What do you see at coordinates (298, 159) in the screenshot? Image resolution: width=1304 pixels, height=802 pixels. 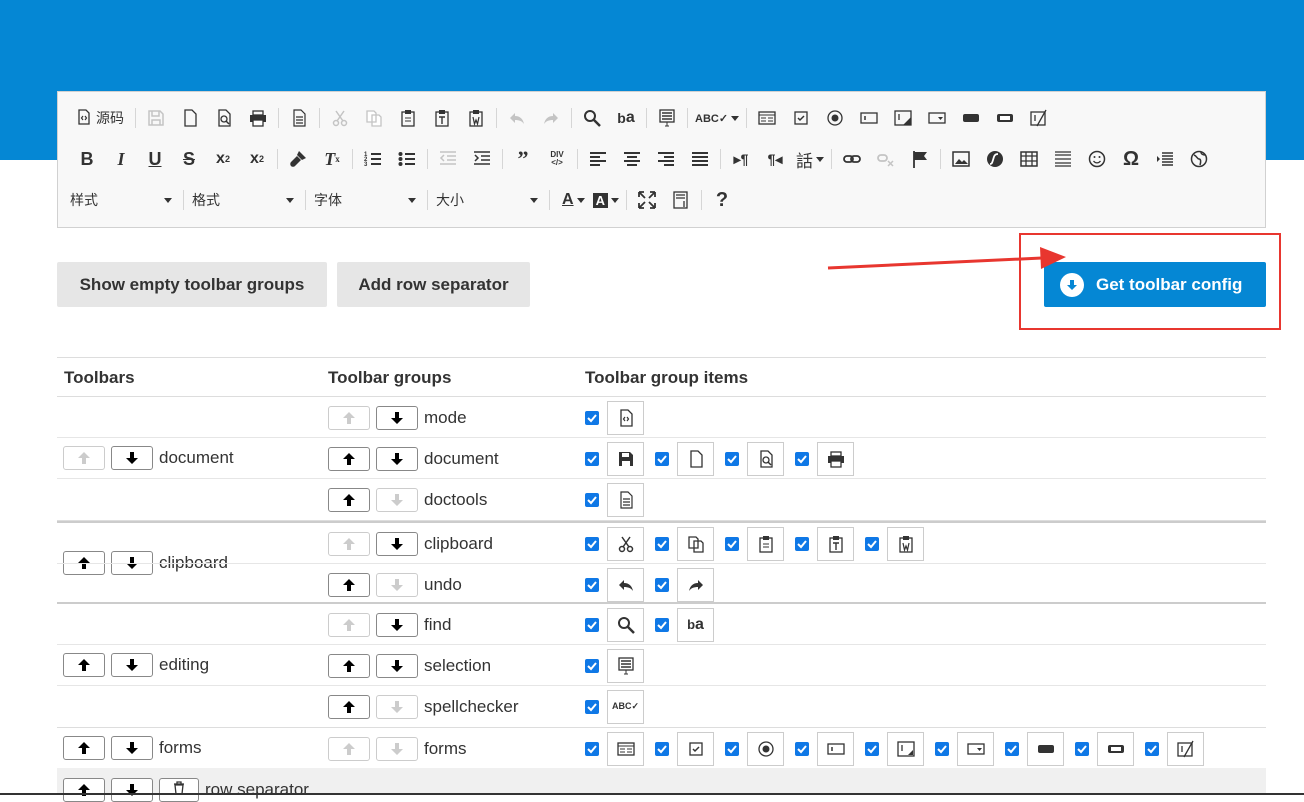 I see `copy-format-icon` at bounding box center [298, 159].